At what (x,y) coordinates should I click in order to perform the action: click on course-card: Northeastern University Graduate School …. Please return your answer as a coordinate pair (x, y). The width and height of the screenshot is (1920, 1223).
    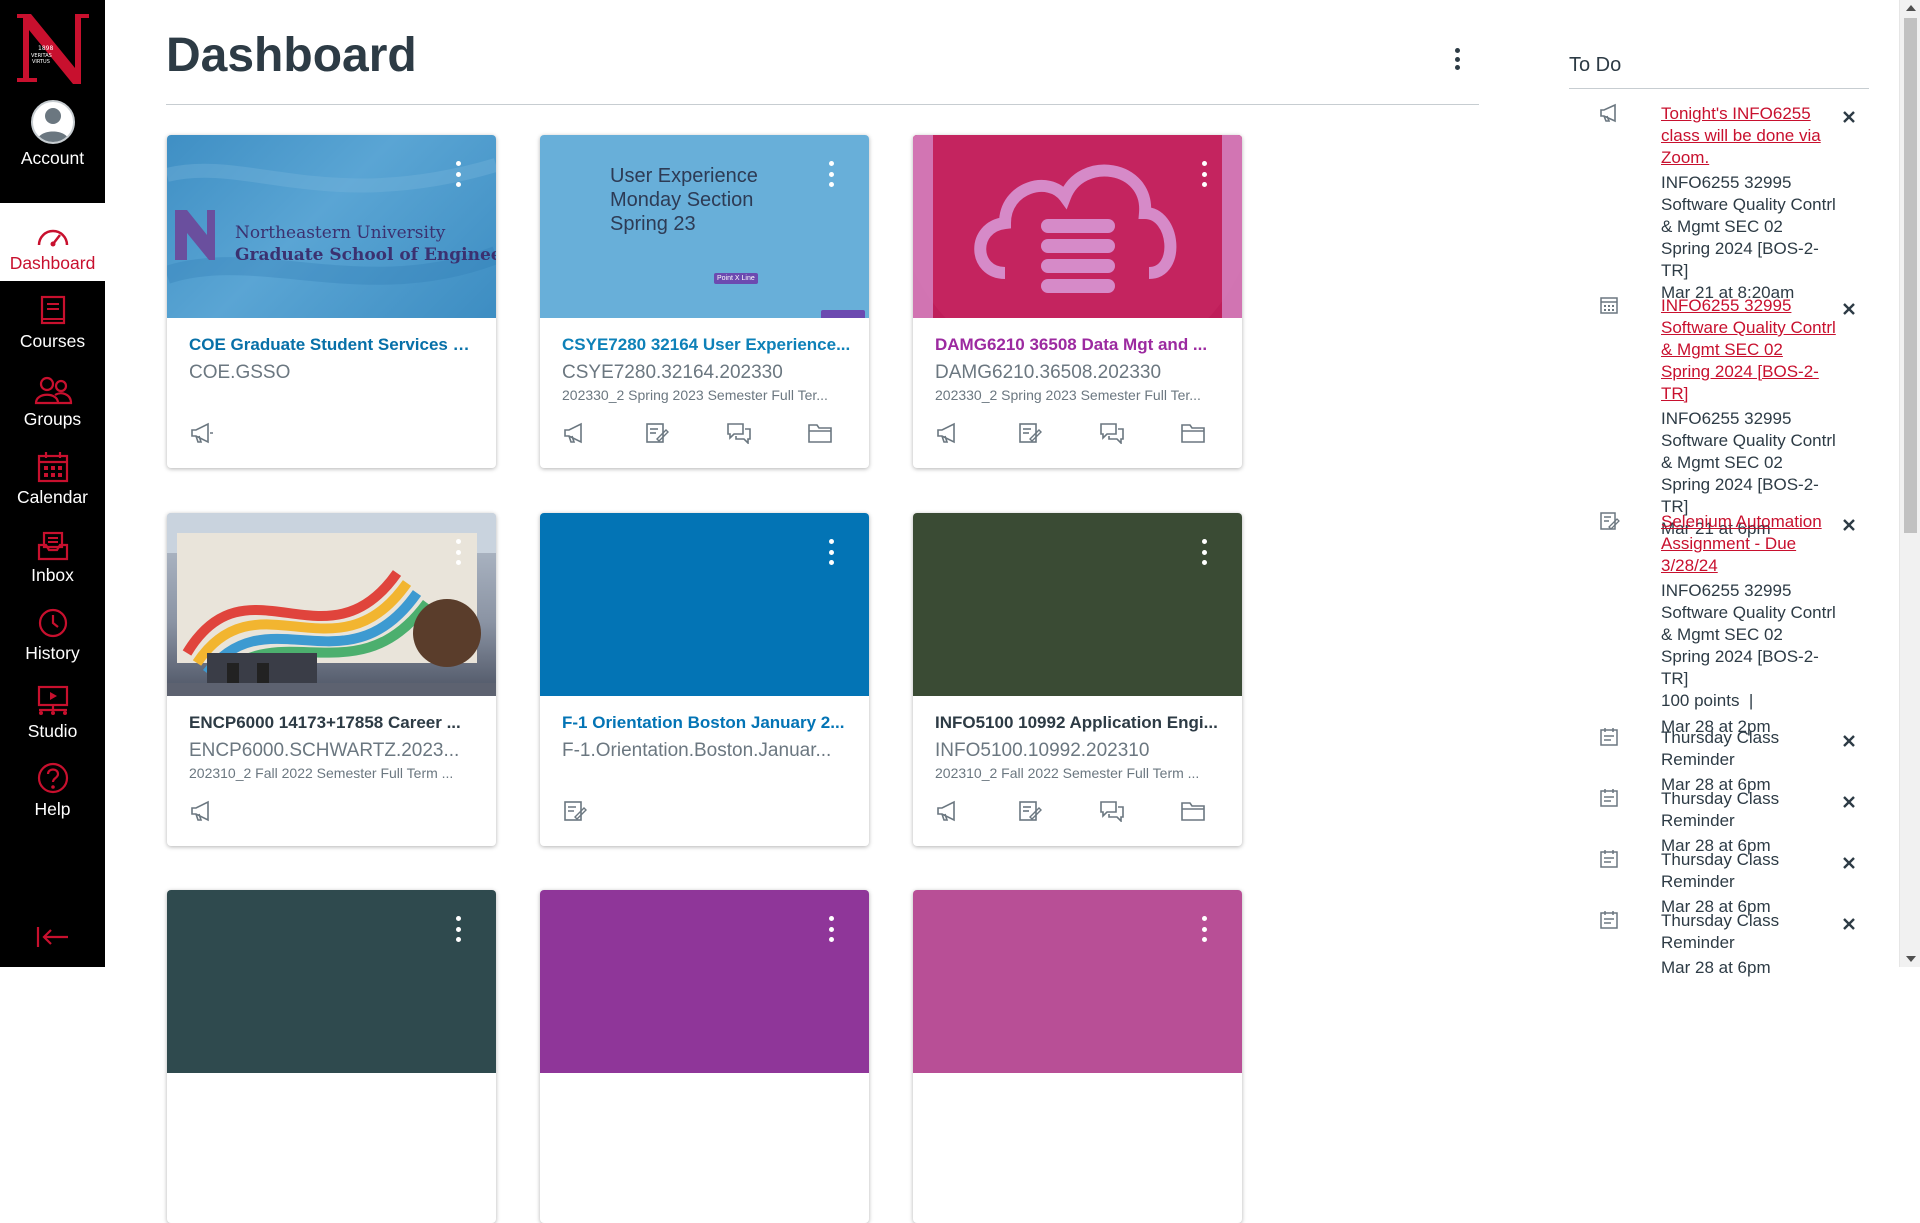
    Looking at the image, I should click on (331, 301).